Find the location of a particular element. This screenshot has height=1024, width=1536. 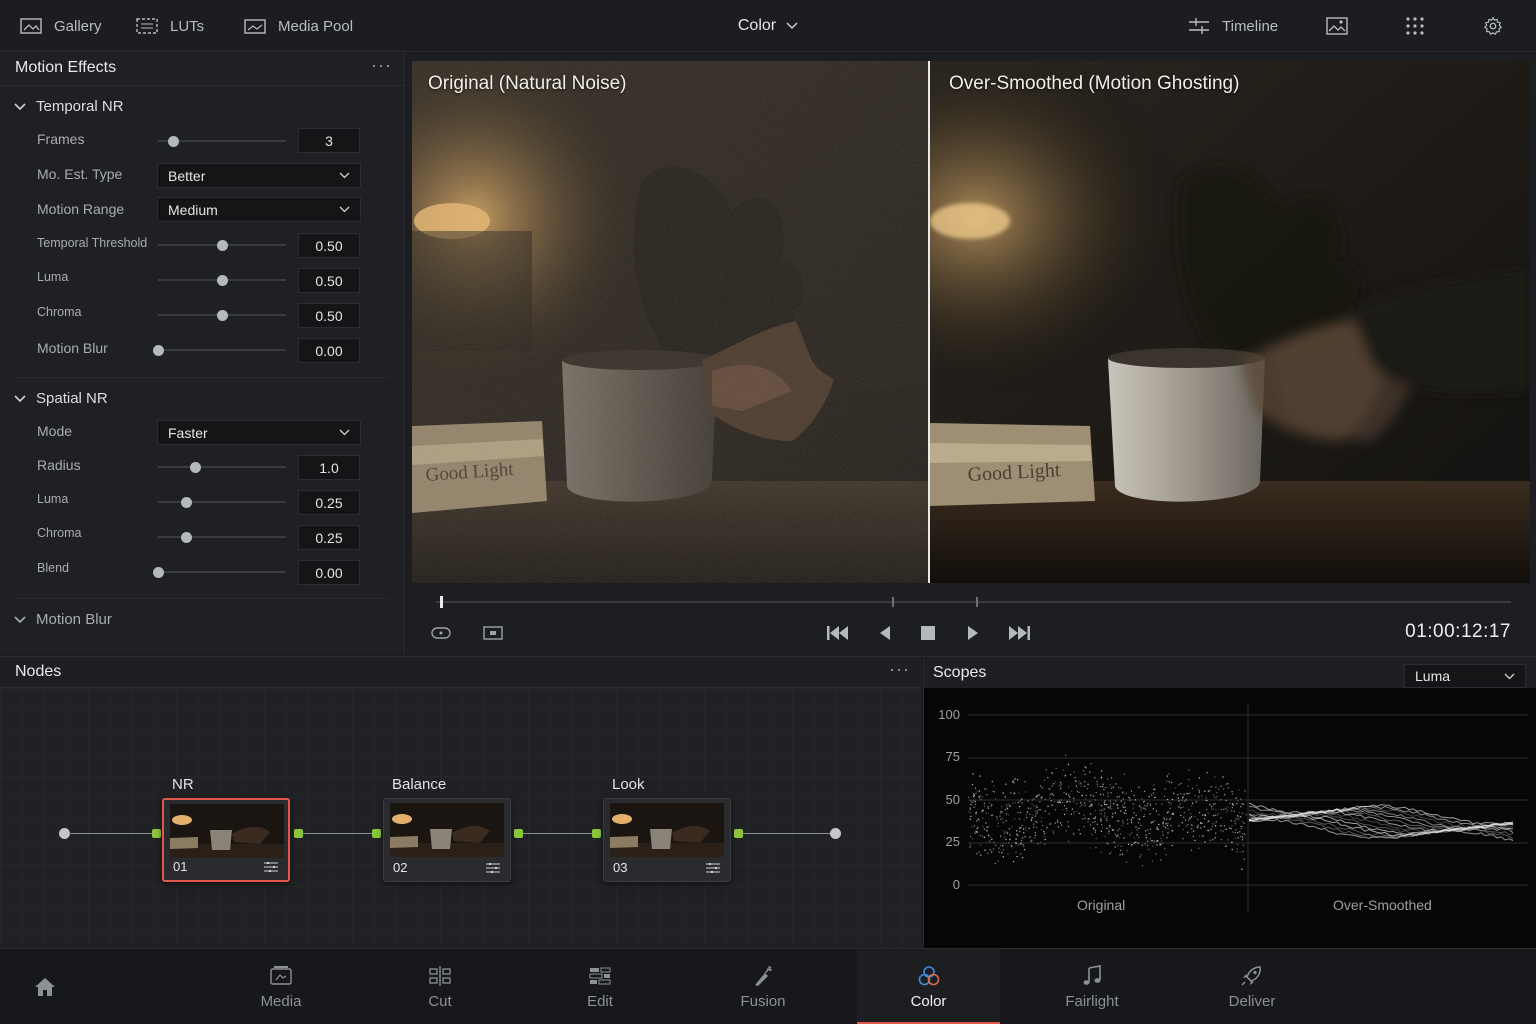

frames-slider is located at coordinates (222, 141).